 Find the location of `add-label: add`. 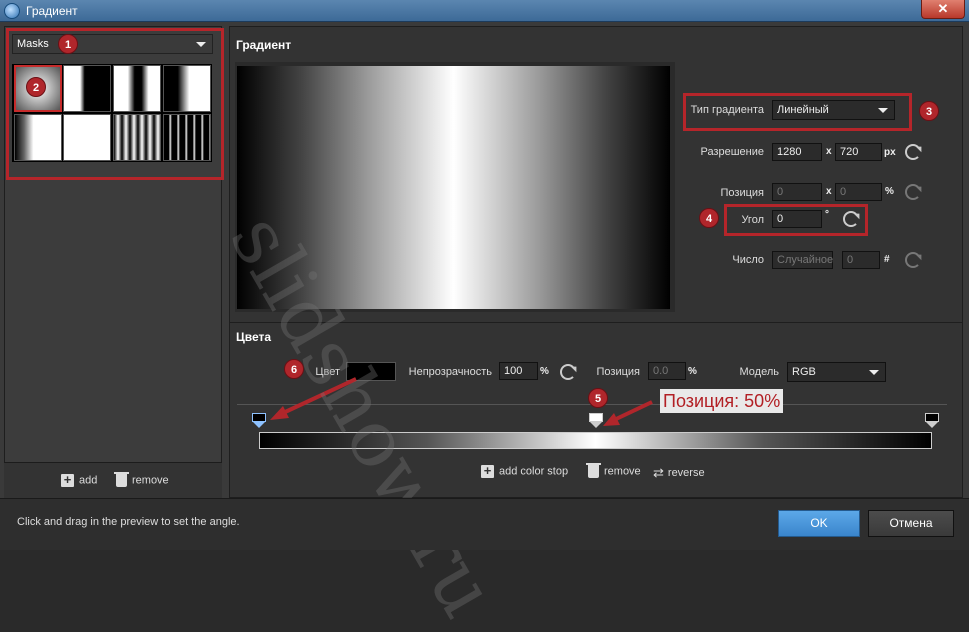

add-label: add is located at coordinates (88, 480).